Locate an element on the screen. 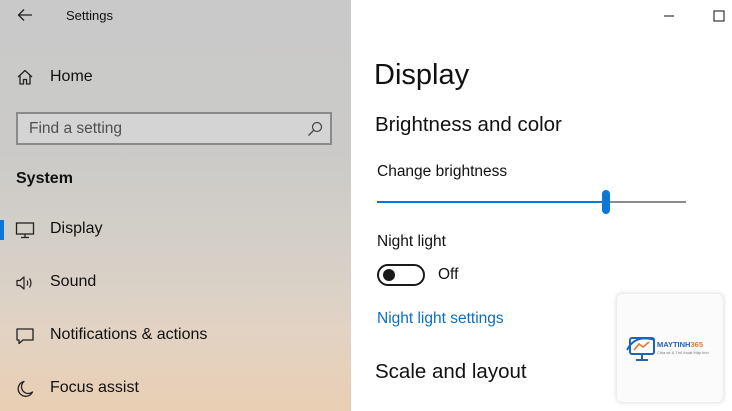  moon-icon is located at coordinates (25, 388).